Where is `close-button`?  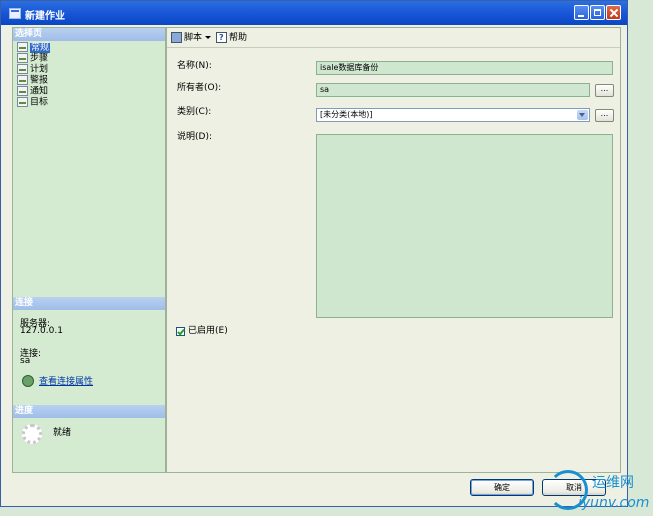
close-button is located at coordinates (613, 12).